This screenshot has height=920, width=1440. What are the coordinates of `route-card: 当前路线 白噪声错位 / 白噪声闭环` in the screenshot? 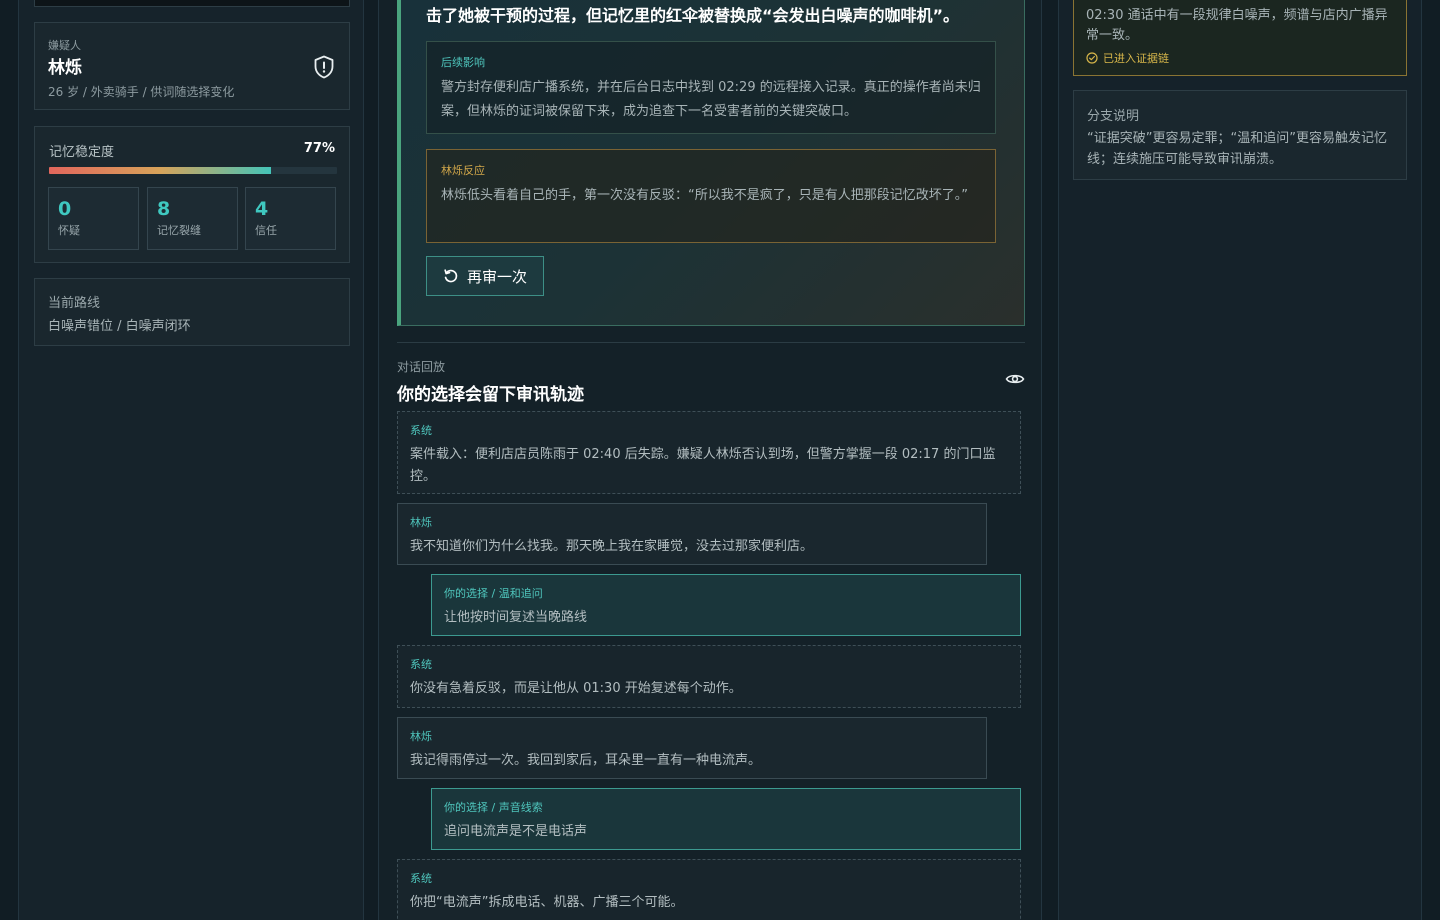 It's located at (192, 312).